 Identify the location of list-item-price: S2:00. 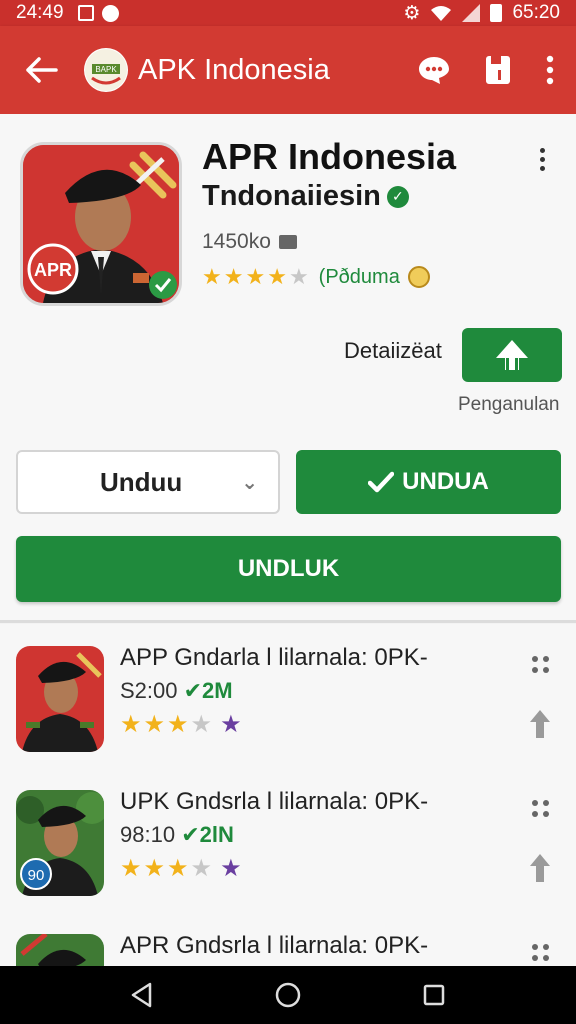
(149, 690).